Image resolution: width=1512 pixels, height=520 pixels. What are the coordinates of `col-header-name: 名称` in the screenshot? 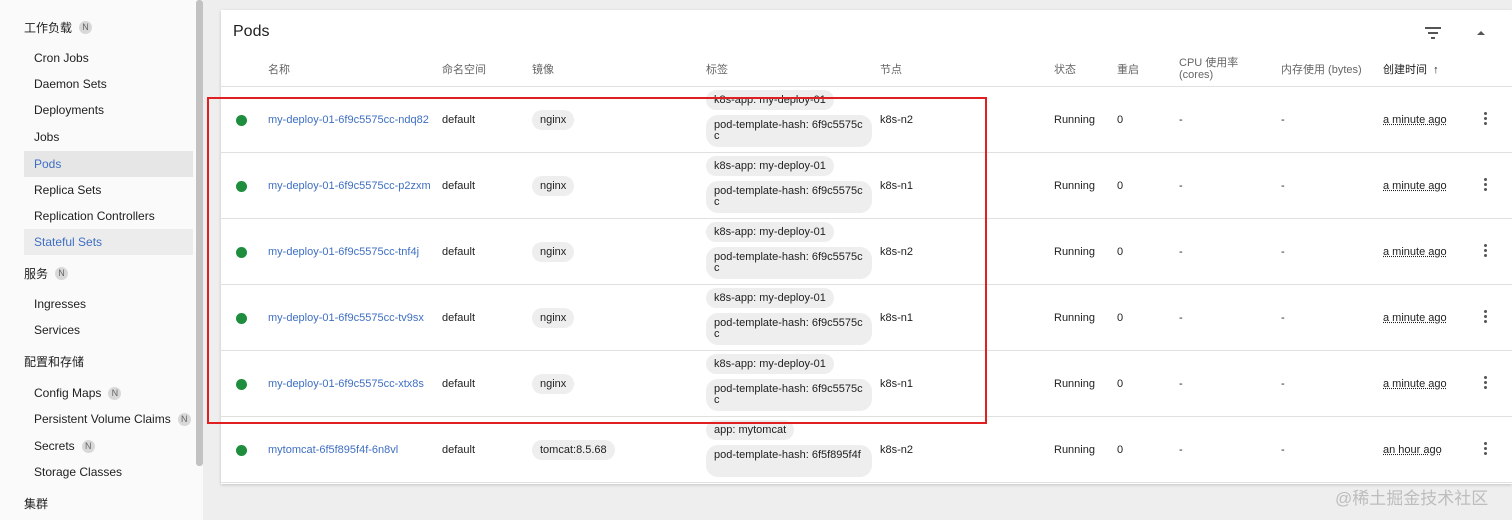 It's located at (279, 70).